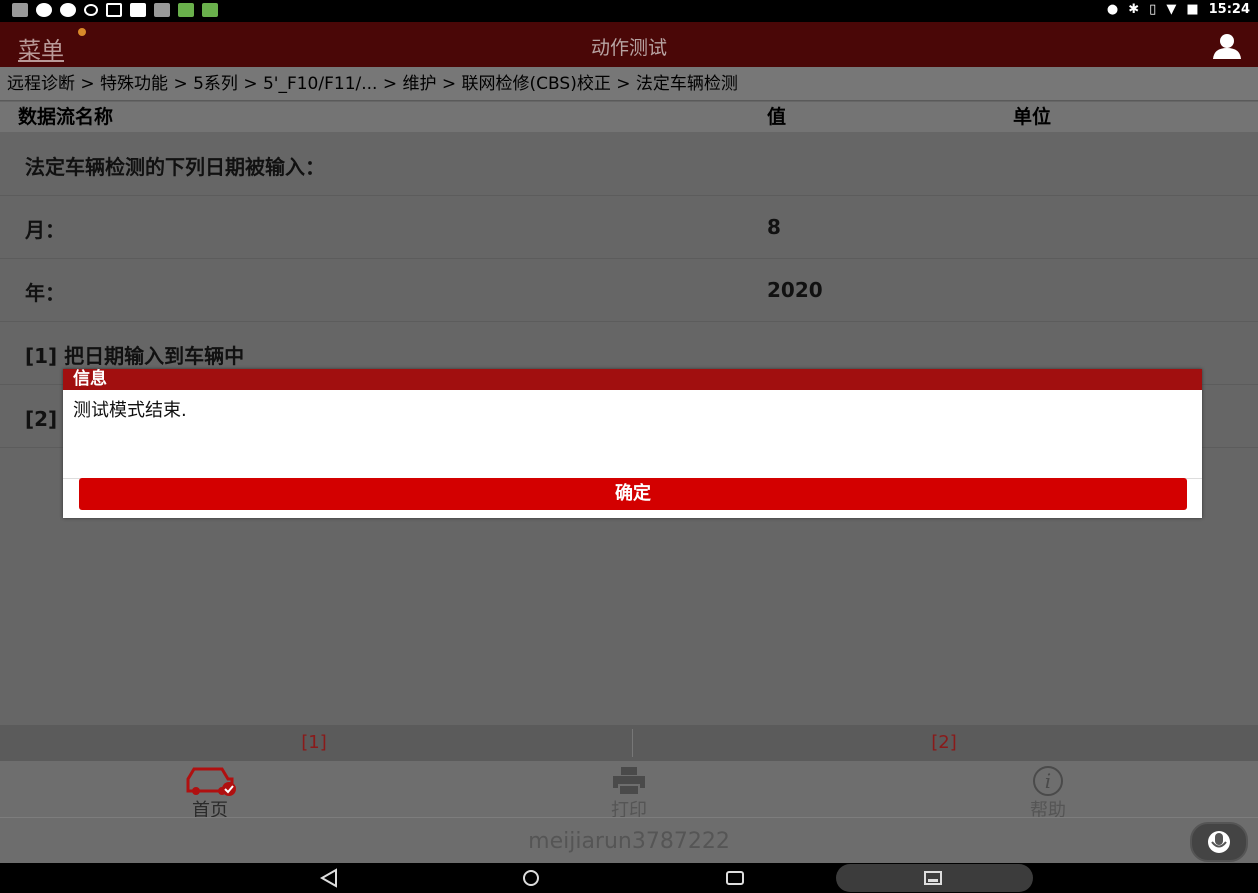  Describe the element at coordinates (633, 494) in the screenshot. I see `ok-button: 确定` at that location.